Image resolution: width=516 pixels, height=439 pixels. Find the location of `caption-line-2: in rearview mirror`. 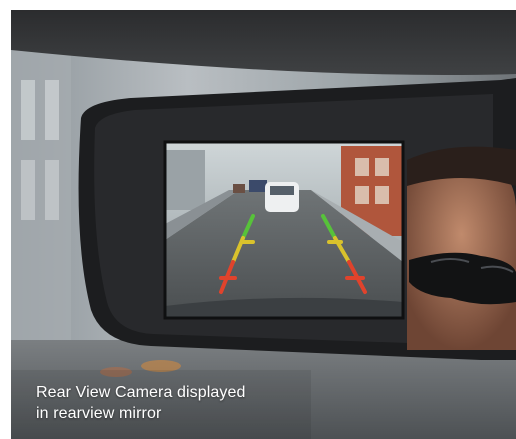

caption-line-2: in rearview mirror is located at coordinates (99, 413).